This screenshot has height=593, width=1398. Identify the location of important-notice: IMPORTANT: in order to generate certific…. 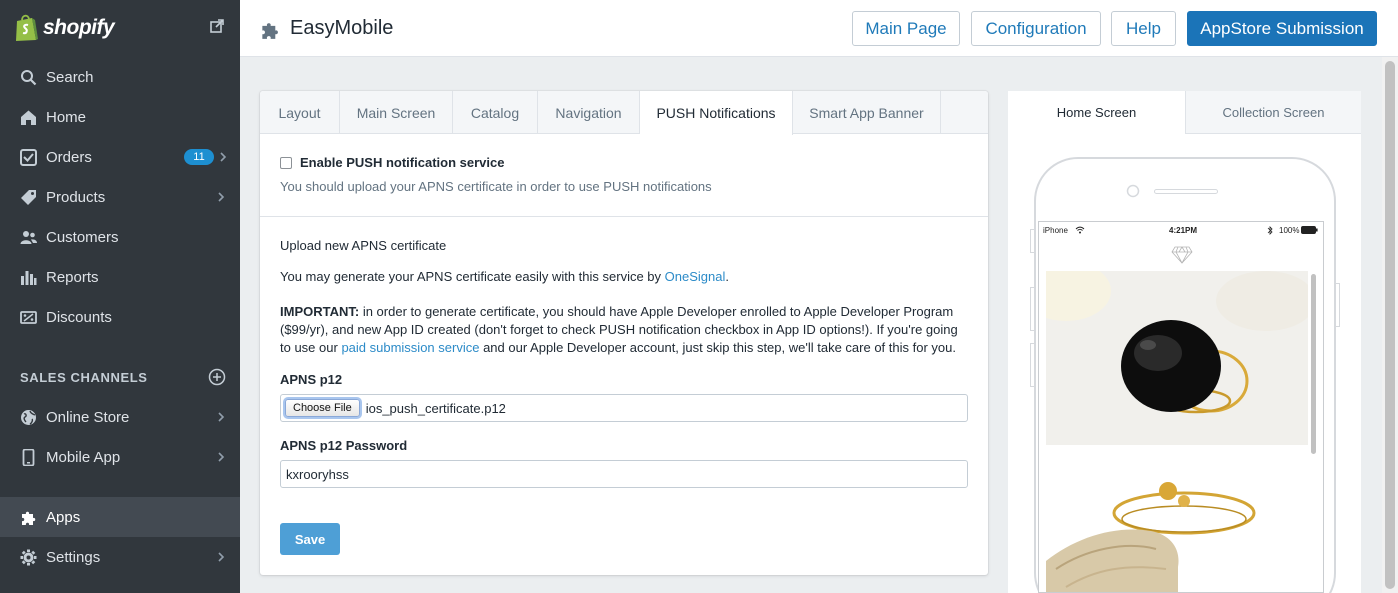
(625, 330).